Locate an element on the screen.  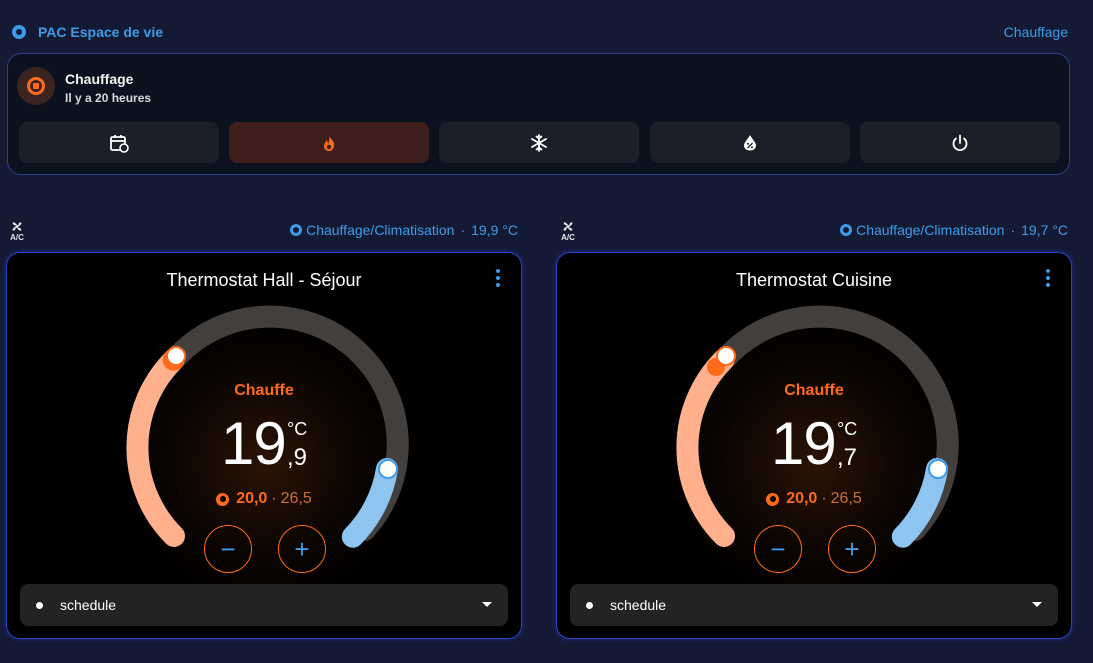
calendar-sync-icon is located at coordinates (119, 143).